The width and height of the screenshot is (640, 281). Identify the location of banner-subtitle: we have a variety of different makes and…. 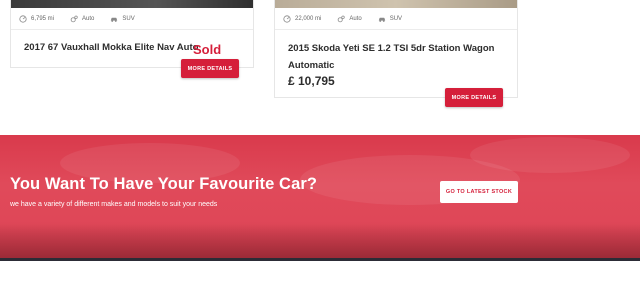
(114, 204).